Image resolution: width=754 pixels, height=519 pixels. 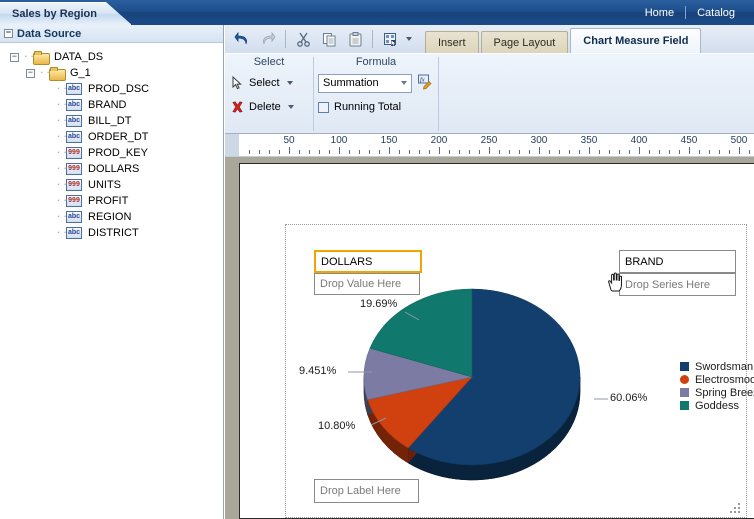 I want to click on slice-label-spring-breeze: 9.451%, so click(x=318, y=371).